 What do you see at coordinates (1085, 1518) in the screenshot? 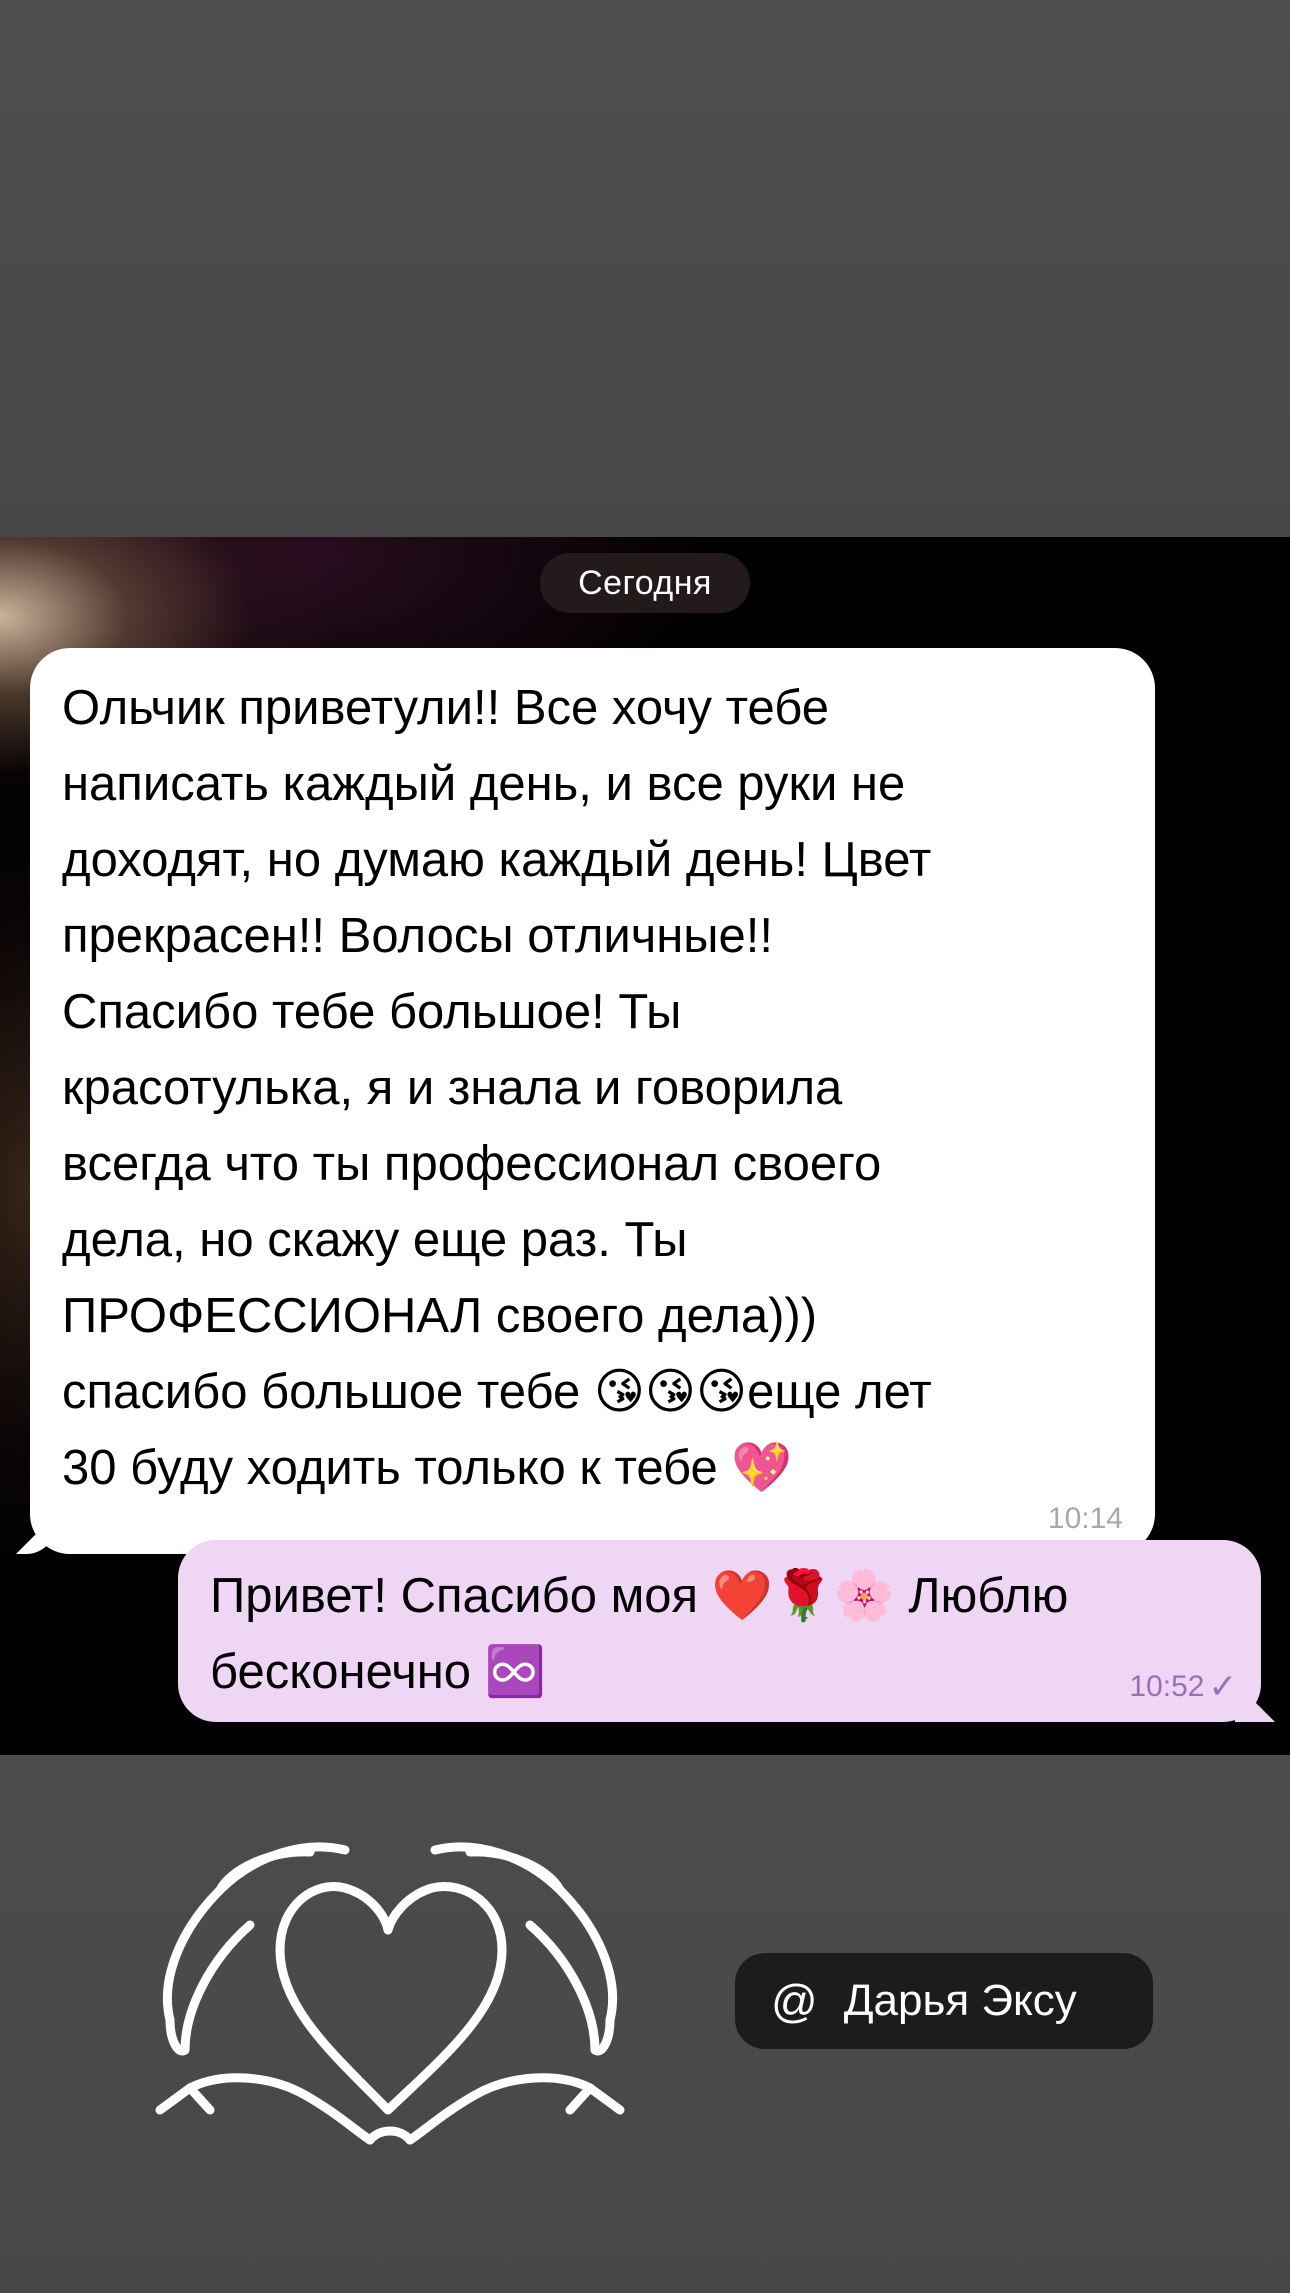
I see `incoming-message-time: 10:14` at bounding box center [1085, 1518].